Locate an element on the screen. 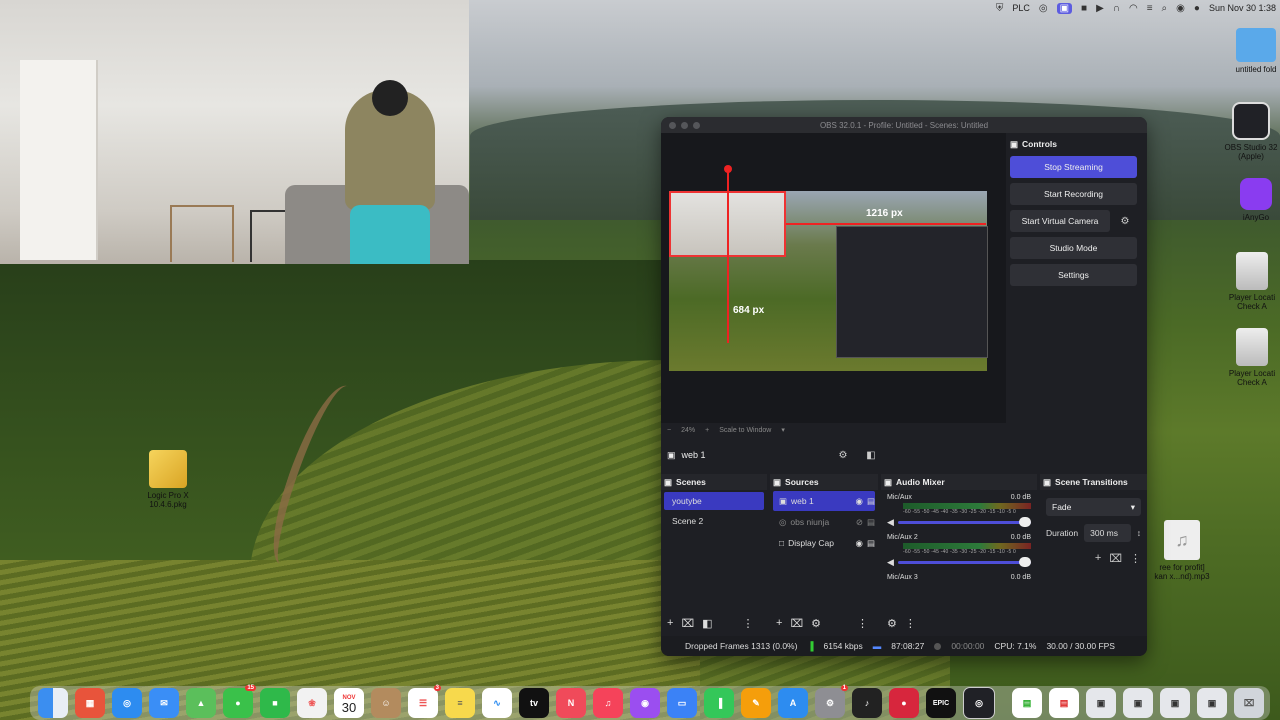 This screenshot has width=1280, height=720. webcam-window is located at coordinates (234, 132).